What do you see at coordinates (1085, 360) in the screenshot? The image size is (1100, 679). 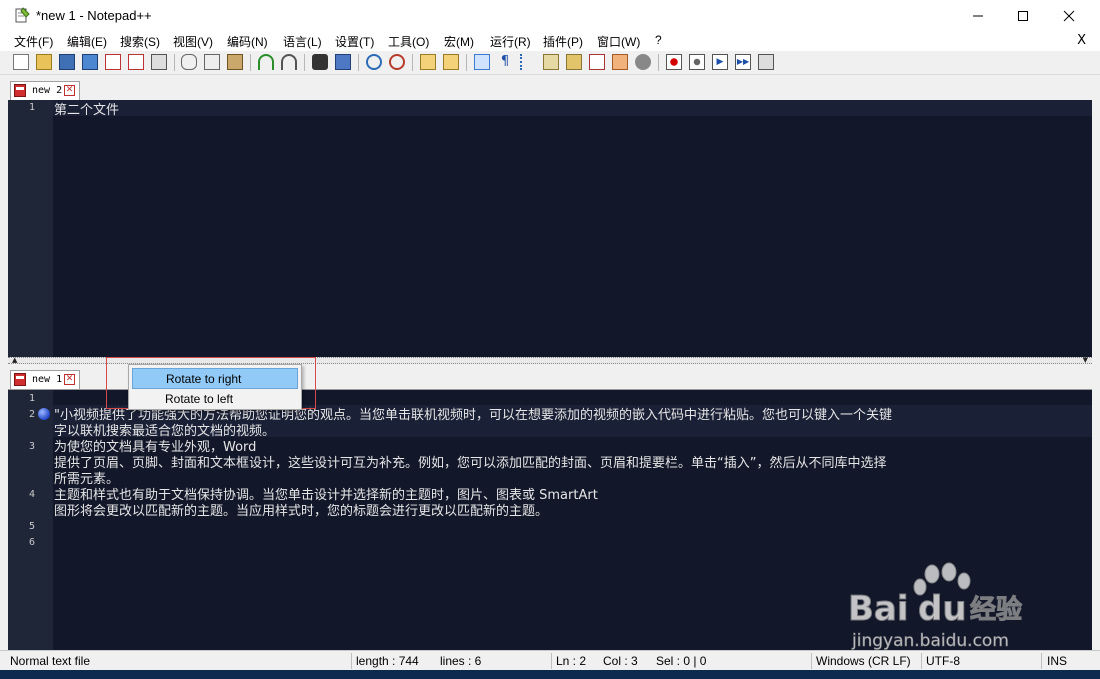 I see `split-down-arrow-icon: ▼` at bounding box center [1085, 360].